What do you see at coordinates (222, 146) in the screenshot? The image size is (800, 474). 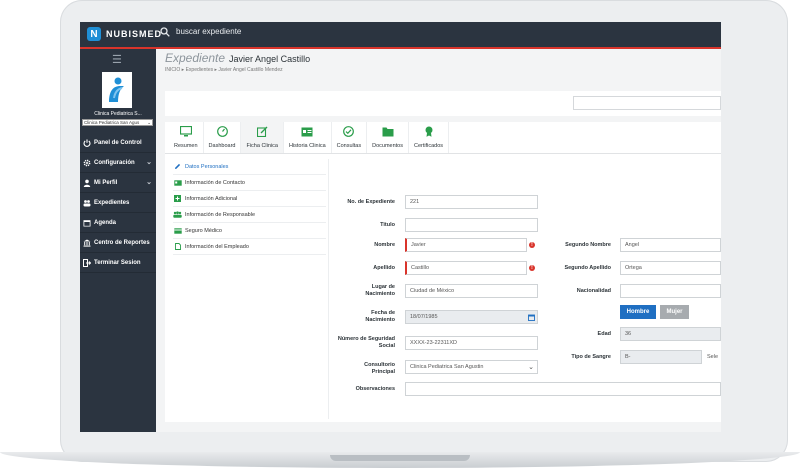 I see `tab-label: Dashboard` at bounding box center [222, 146].